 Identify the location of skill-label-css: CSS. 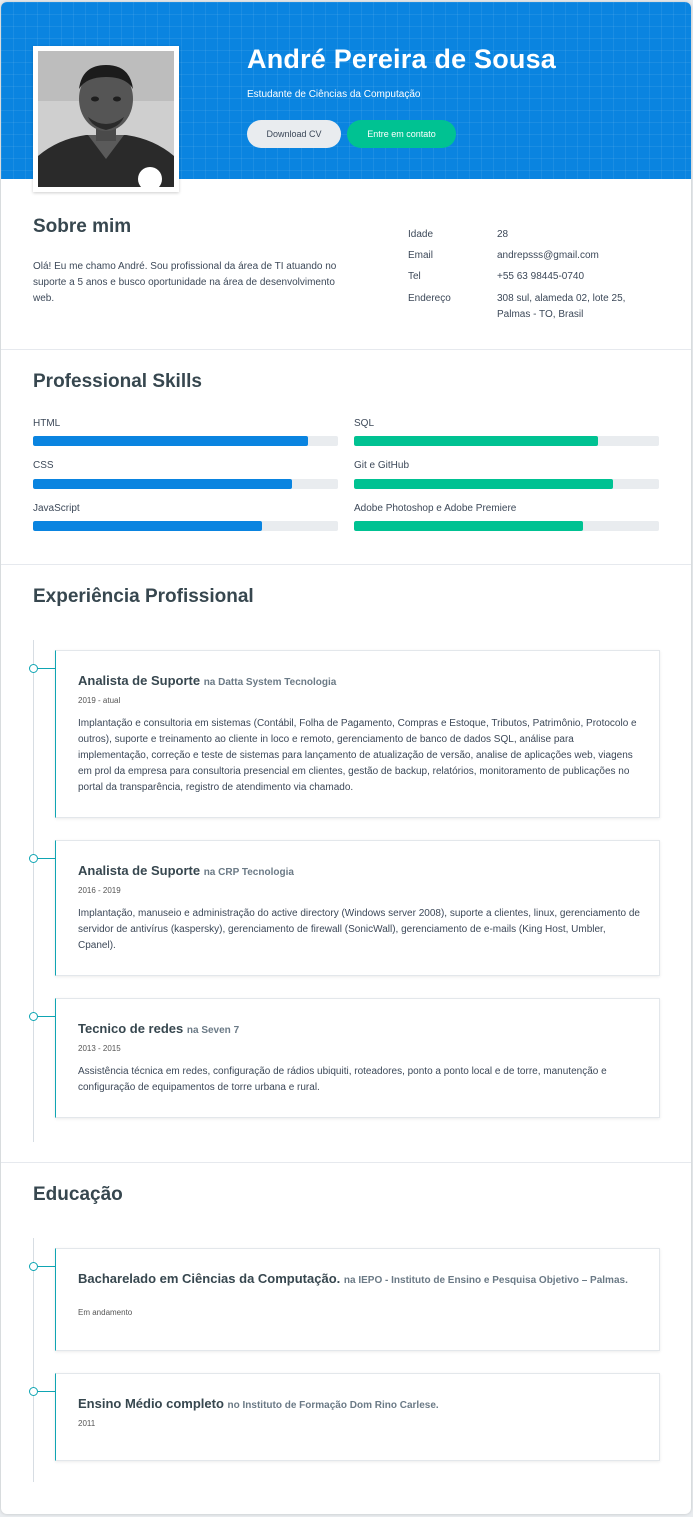
(43, 465).